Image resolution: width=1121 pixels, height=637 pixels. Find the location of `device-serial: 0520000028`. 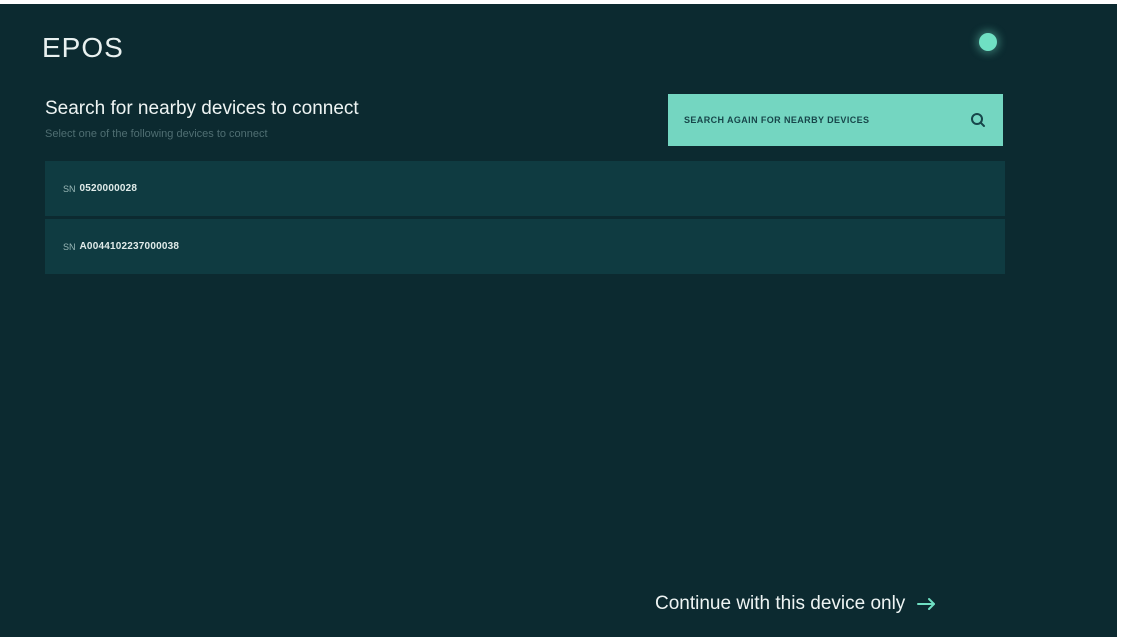

device-serial: 0520000028 is located at coordinates (108, 188).